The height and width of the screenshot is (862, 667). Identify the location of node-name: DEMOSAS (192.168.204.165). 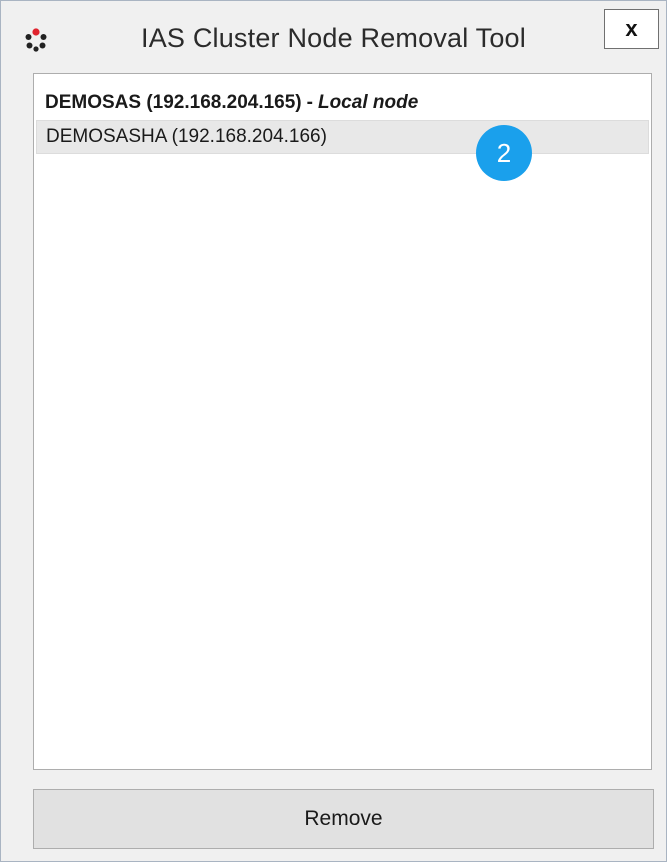
(173, 102).